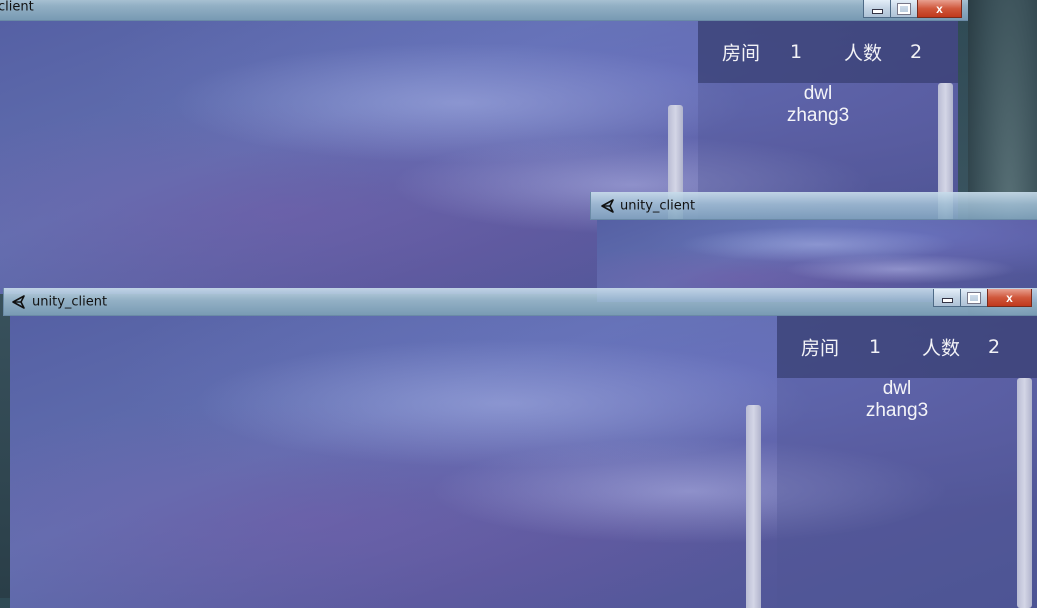  Describe the element at coordinates (484, 10) in the screenshot. I see `back-window-titlebar: client x` at that location.